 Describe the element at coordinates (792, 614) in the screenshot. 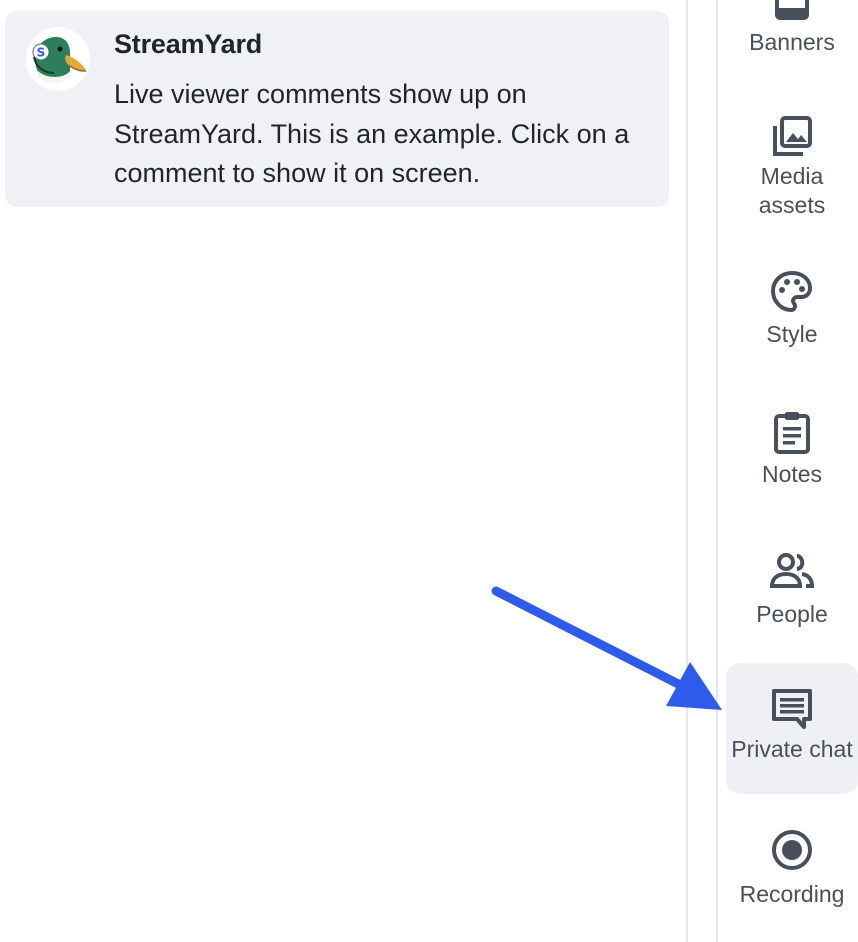

I see `sidebar-item-label: People` at that location.